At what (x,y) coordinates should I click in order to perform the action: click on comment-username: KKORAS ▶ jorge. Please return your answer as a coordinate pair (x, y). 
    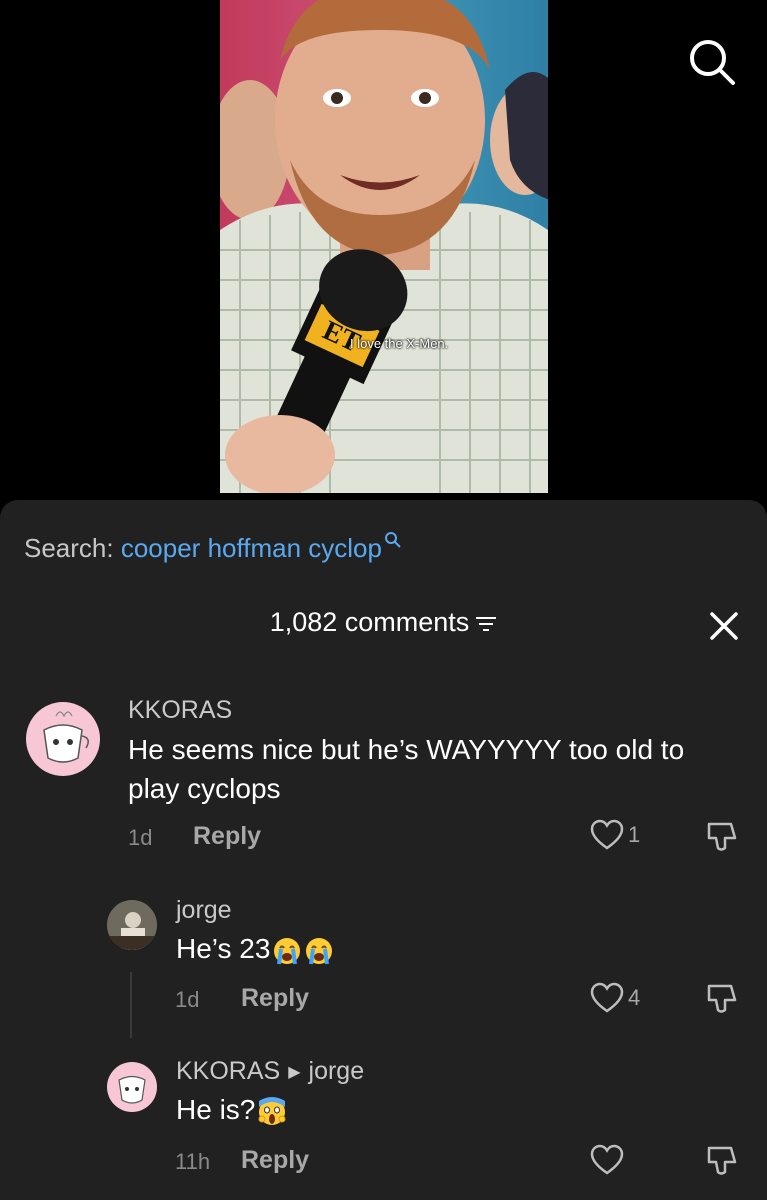
    Looking at the image, I should click on (270, 1071).